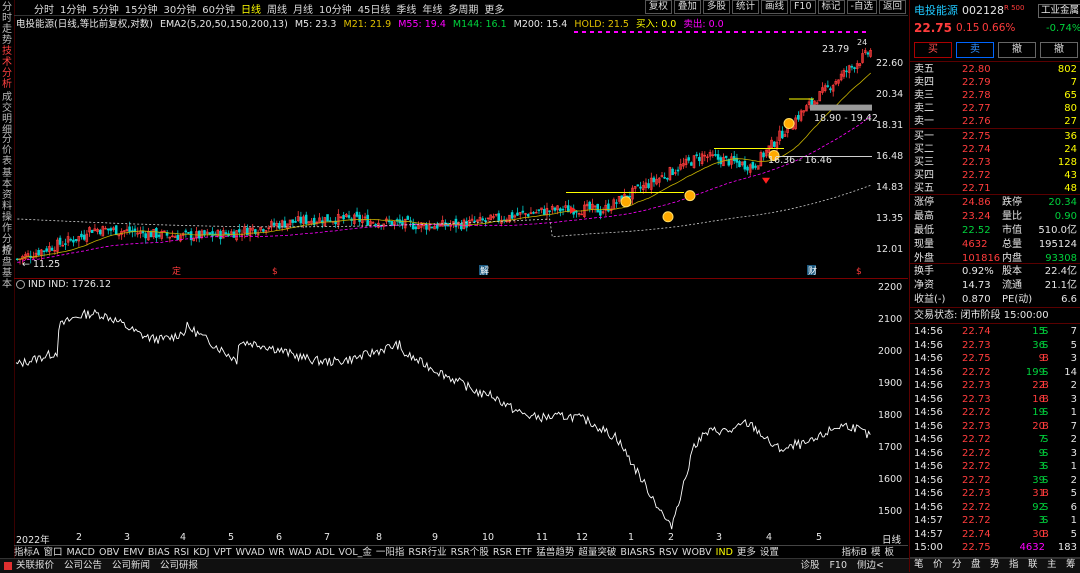 Image resolution: width=1080 pixels, height=573 pixels. What do you see at coordinates (335, 10) in the screenshot?
I see `period-9: 10分钟` at bounding box center [335, 10].